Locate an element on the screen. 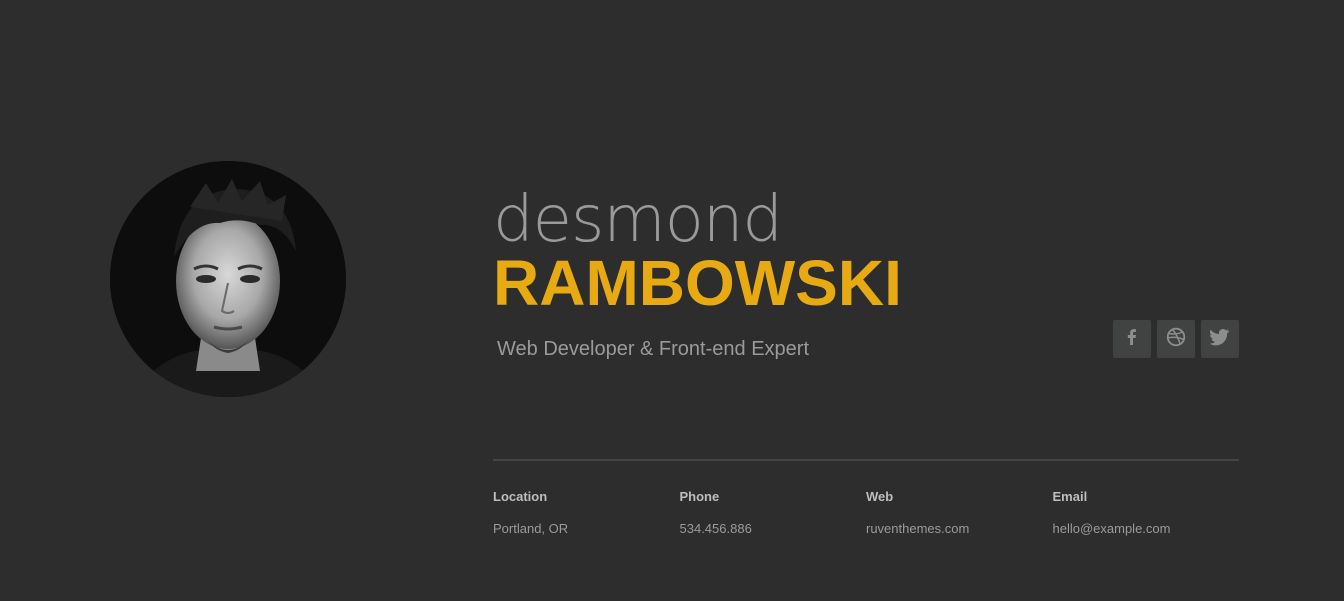  dribbble-button is located at coordinates (1176, 339).